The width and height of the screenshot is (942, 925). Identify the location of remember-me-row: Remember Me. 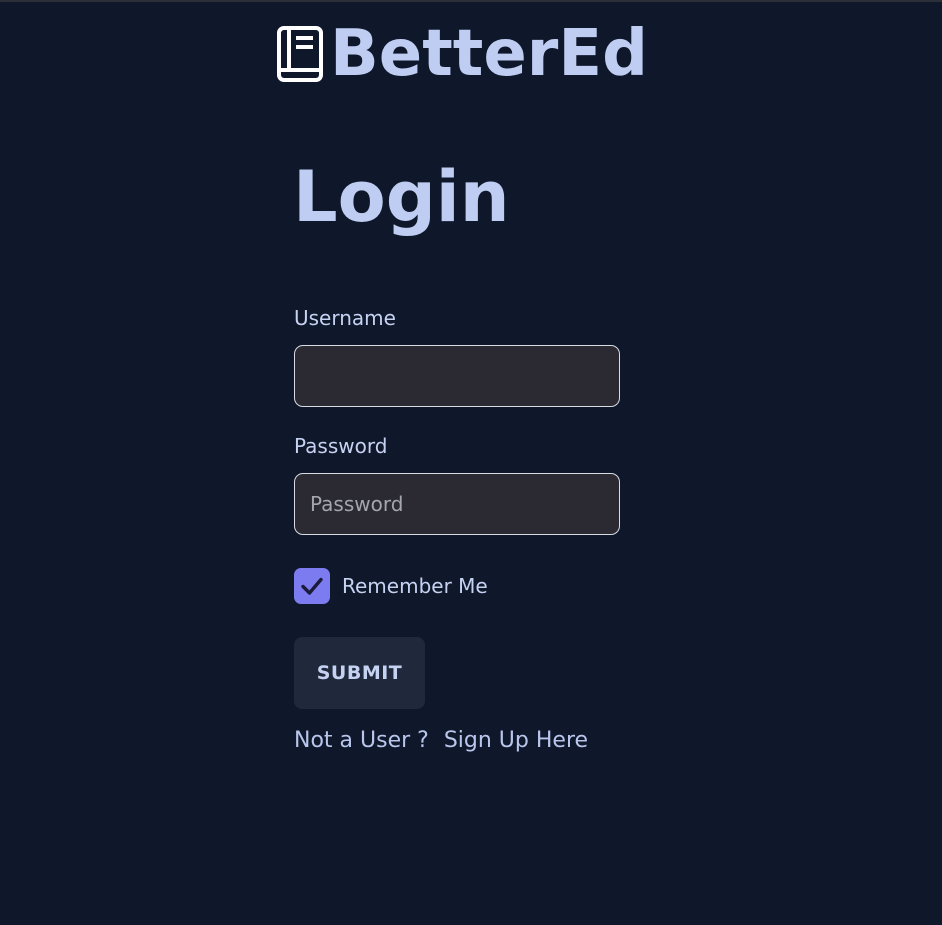
(391, 586).